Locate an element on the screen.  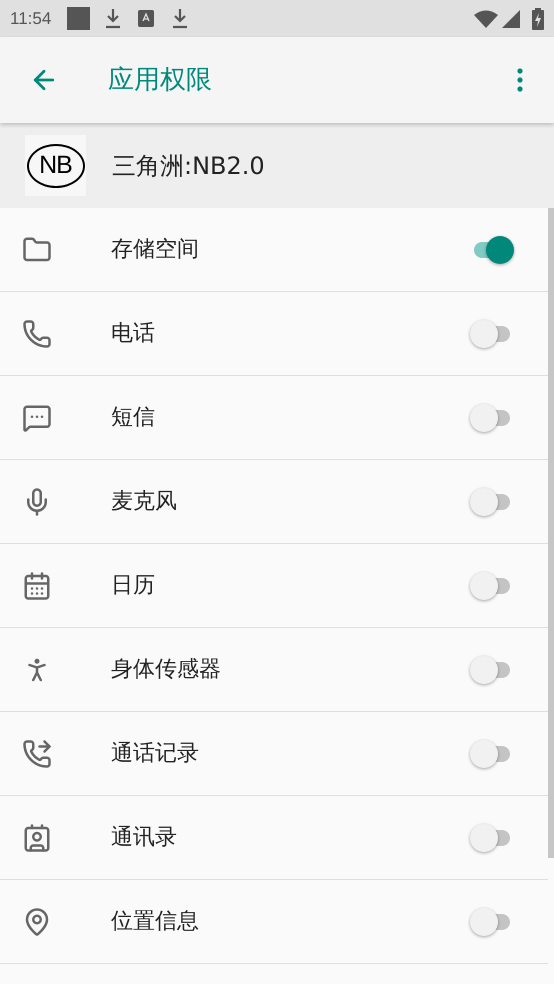
permission-row: 通话记录 is located at coordinates (274, 754).